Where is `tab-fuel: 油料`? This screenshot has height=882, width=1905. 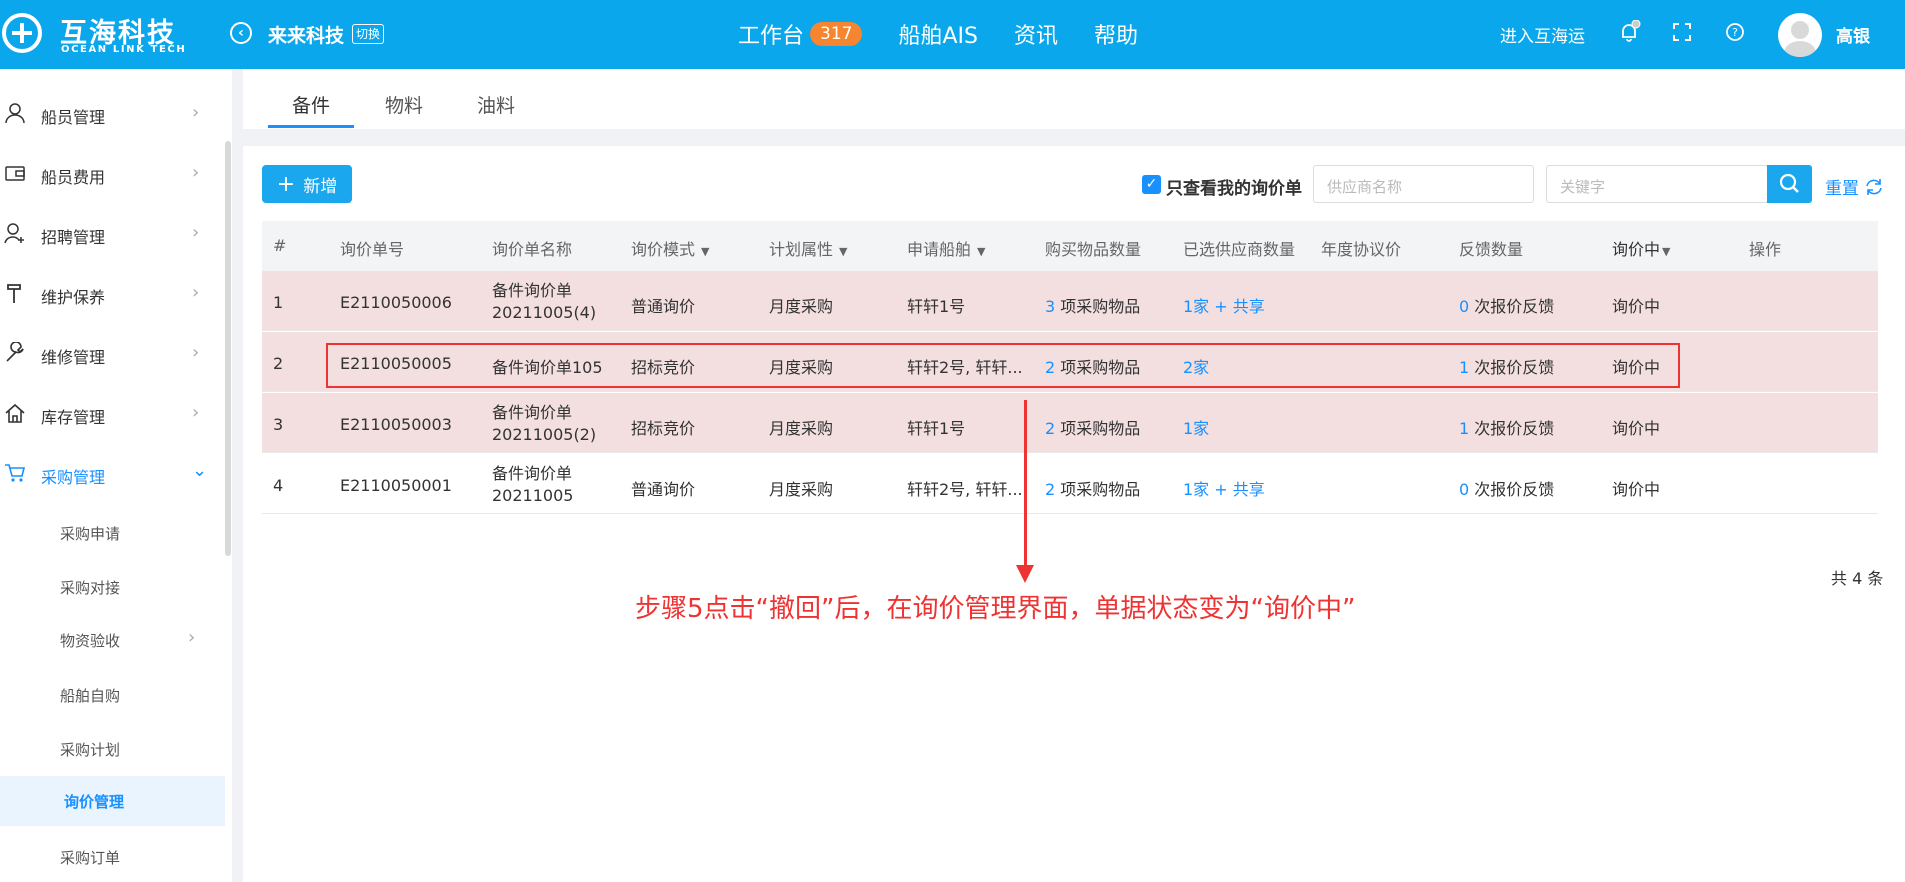
tab-fuel: 油料 is located at coordinates (496, 104).